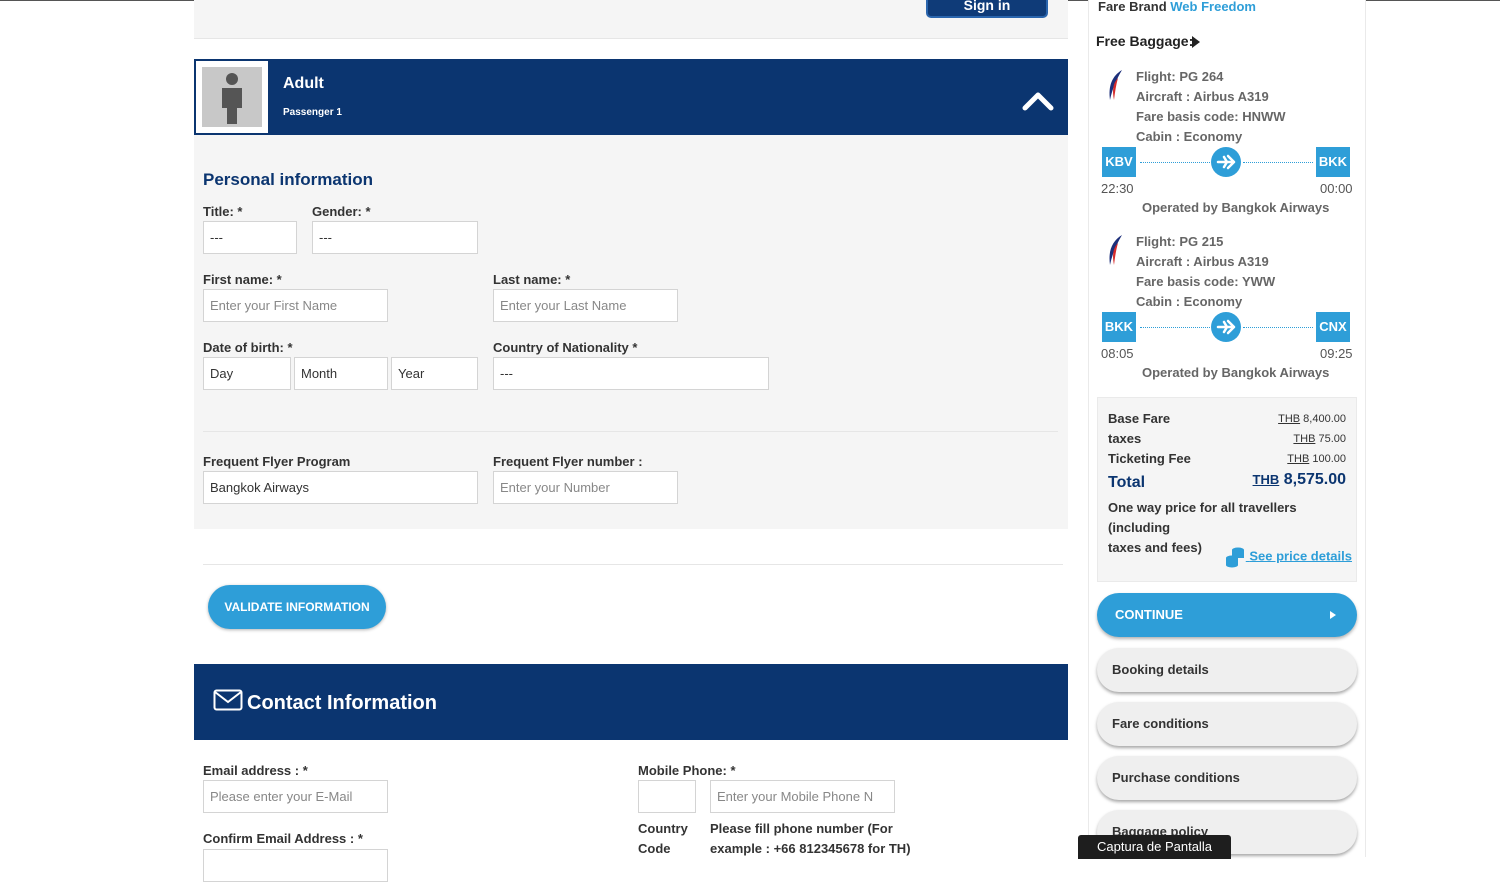  I want to click on purchase-conditions-button: Purchase conditions, so click(1227, 778).